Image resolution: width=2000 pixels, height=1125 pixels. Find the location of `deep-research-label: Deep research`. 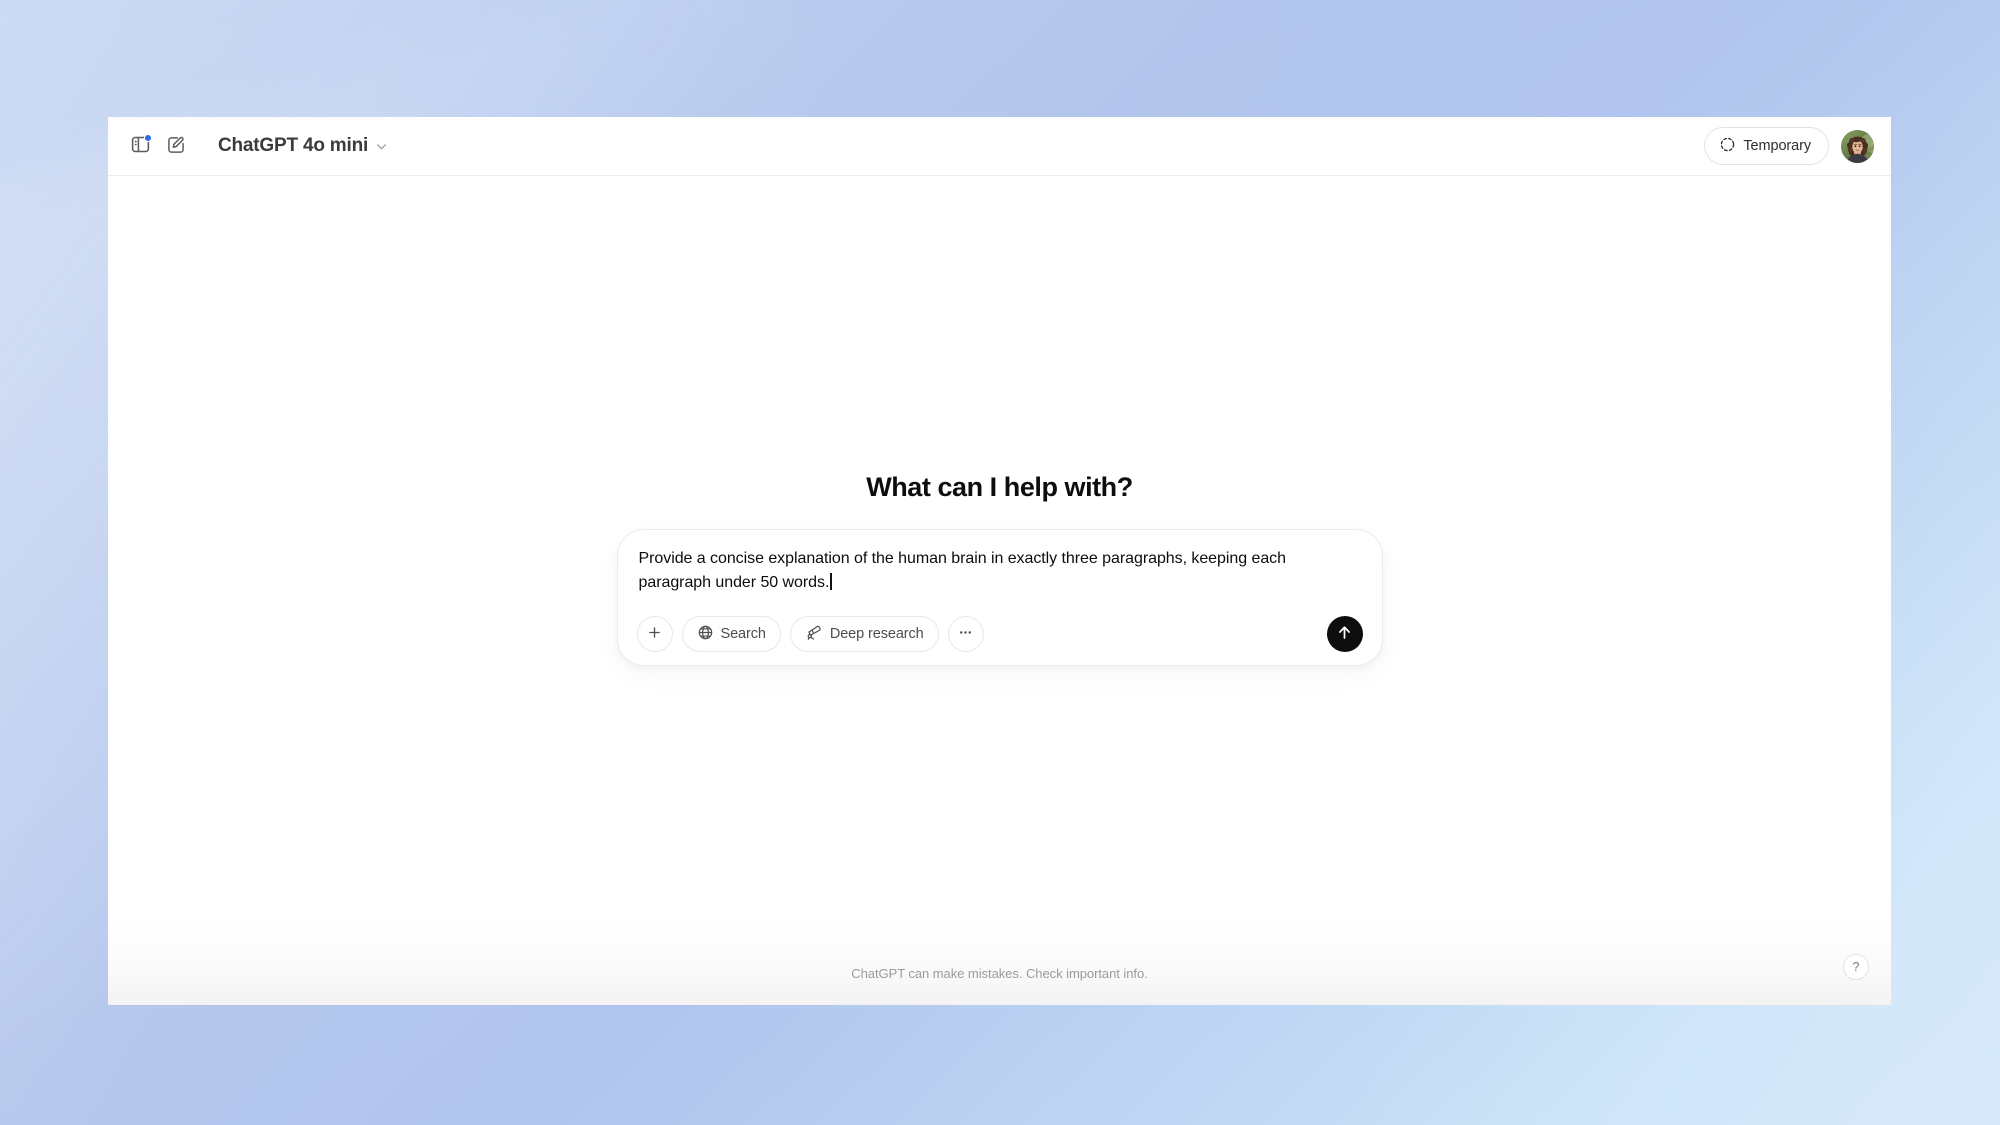

deep-research-label: Deep research is located at coordinates (876, 634).